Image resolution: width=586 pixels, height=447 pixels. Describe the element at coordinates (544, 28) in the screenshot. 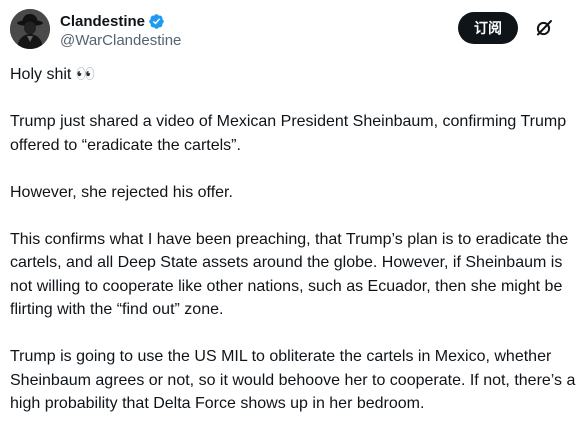

I see `grok-icon` at that location.